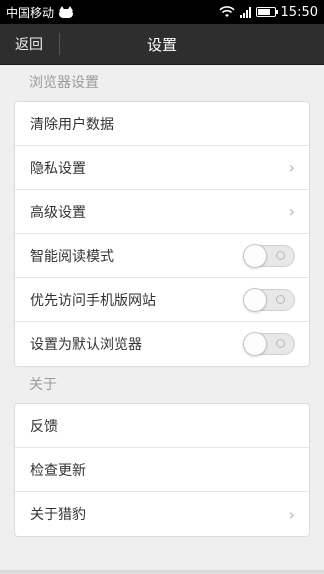  I want to click on prefer-mobile-toggle, so click(269, 299).